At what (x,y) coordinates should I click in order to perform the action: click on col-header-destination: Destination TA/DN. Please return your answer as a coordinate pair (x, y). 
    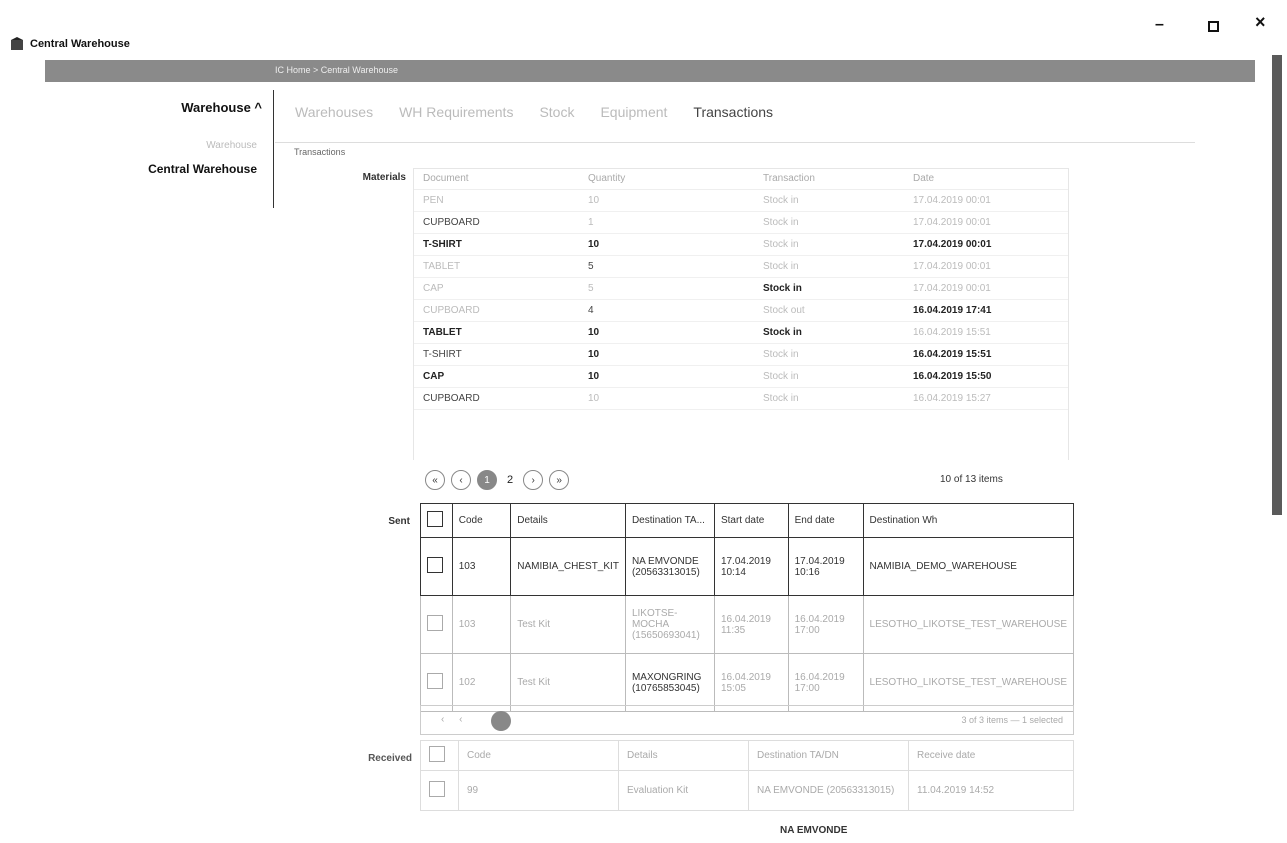
    Looking at the image, I should click on (828, 755).